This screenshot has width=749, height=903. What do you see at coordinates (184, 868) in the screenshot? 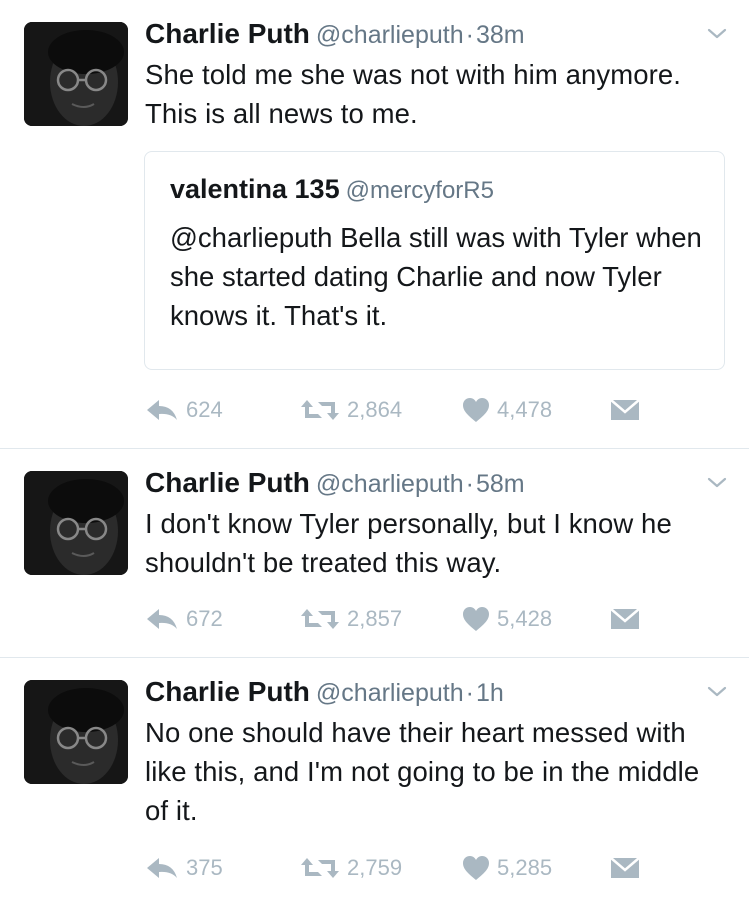
I see `reply-button: 375` at bounding box center [184, 868].